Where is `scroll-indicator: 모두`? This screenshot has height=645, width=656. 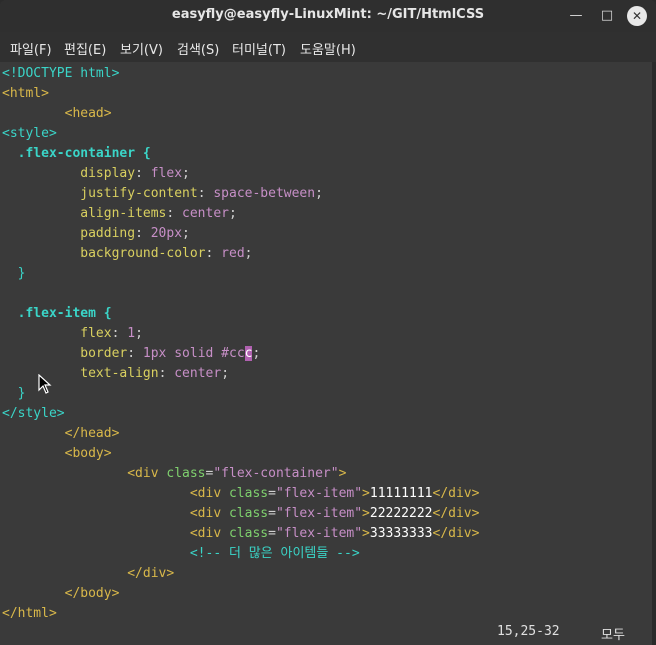
scroll-indicator: 모두 is located at coordinates (613, 635).